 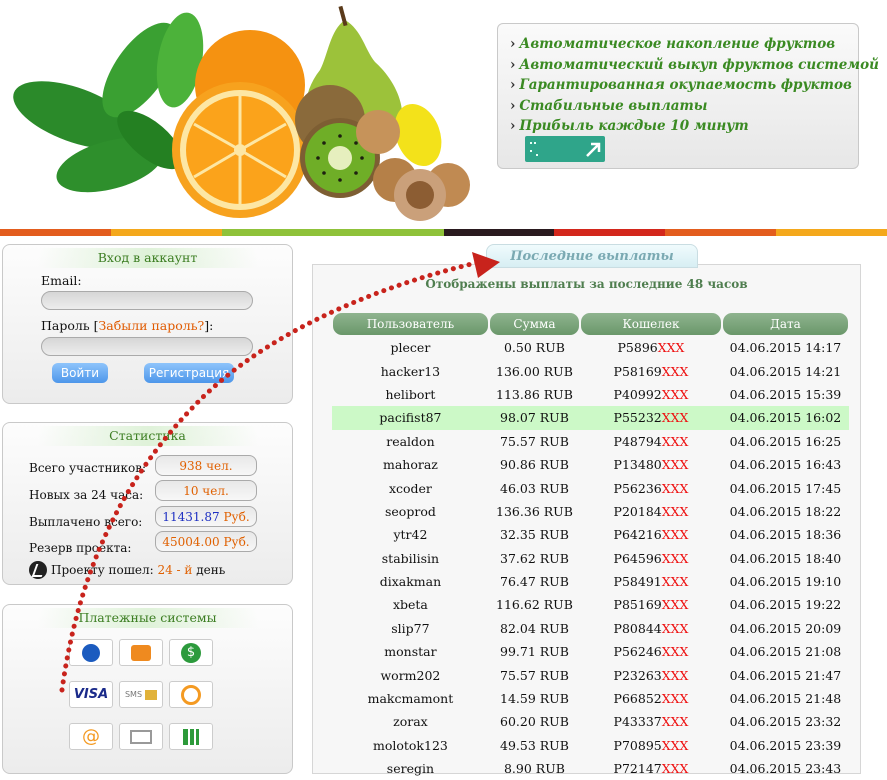 What do you see at coordinates (785, 511) in the screenshot?
I see `cell-date: 04.06.2015 18:22` at bounding box center [785, 511].